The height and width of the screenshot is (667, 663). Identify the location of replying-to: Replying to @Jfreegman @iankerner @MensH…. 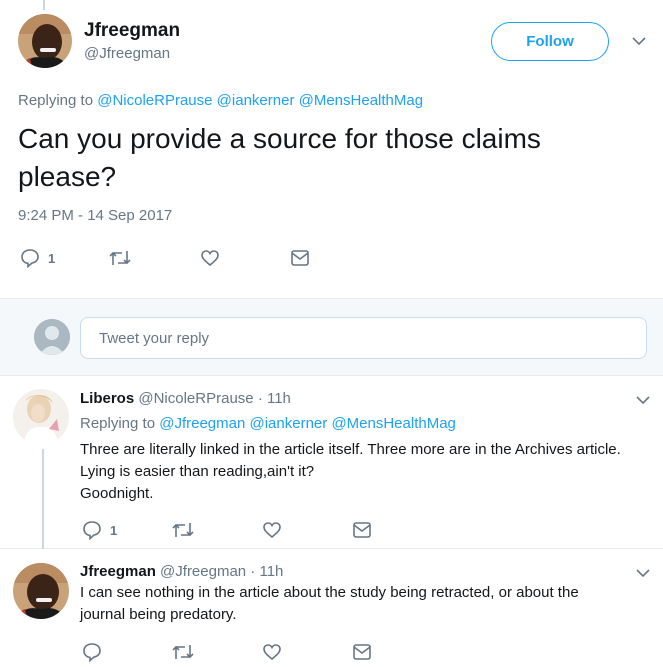
(268, 423).